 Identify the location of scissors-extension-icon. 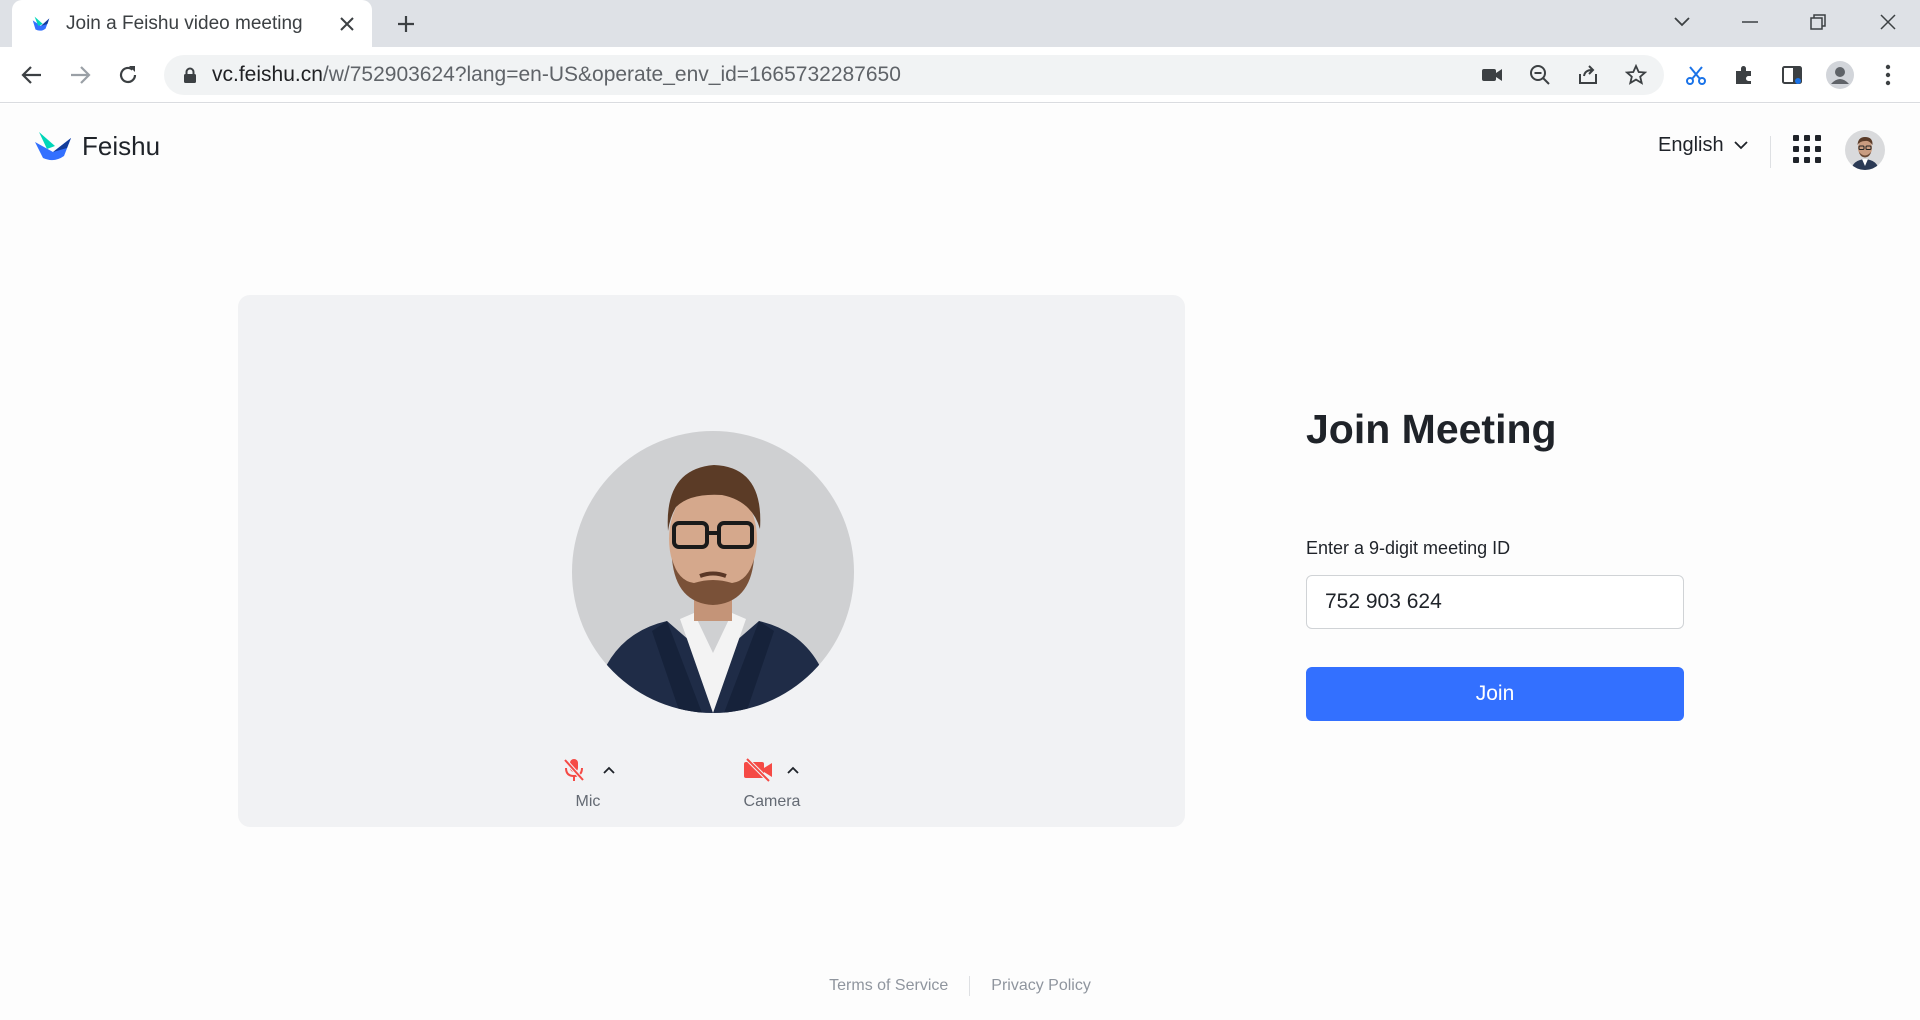
(1696, 75).